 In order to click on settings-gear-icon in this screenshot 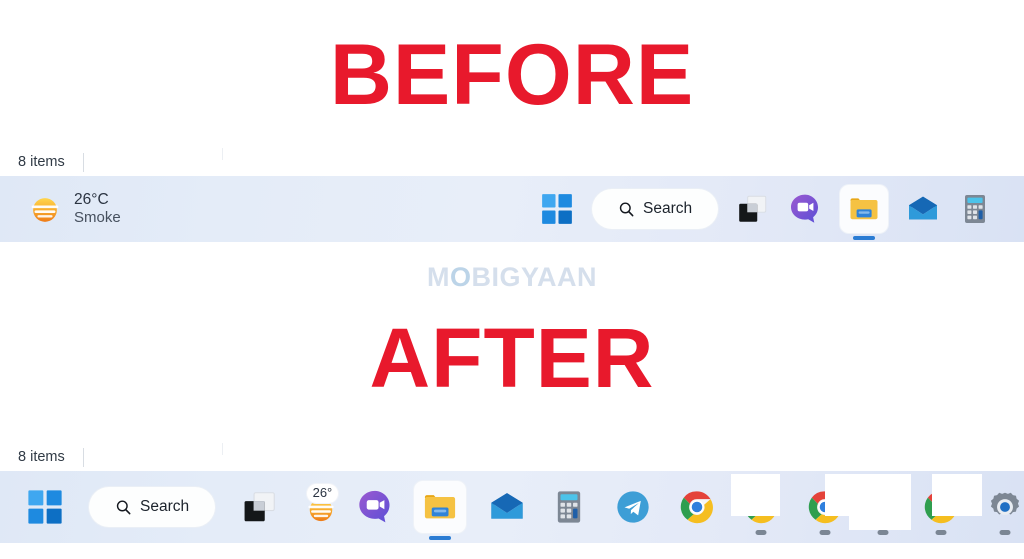, I will do `click(1005, 503)`.